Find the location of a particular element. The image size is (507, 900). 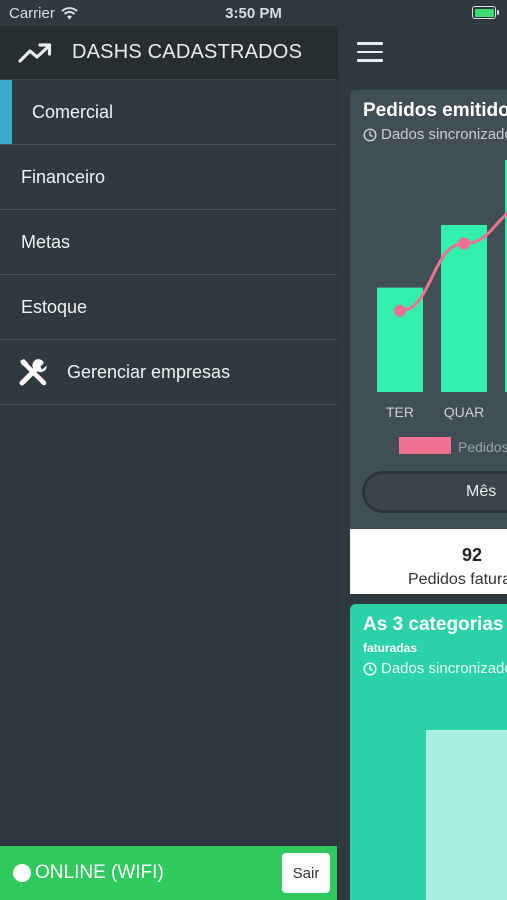

stat-value: 92 is located at coordinates (472, 555).